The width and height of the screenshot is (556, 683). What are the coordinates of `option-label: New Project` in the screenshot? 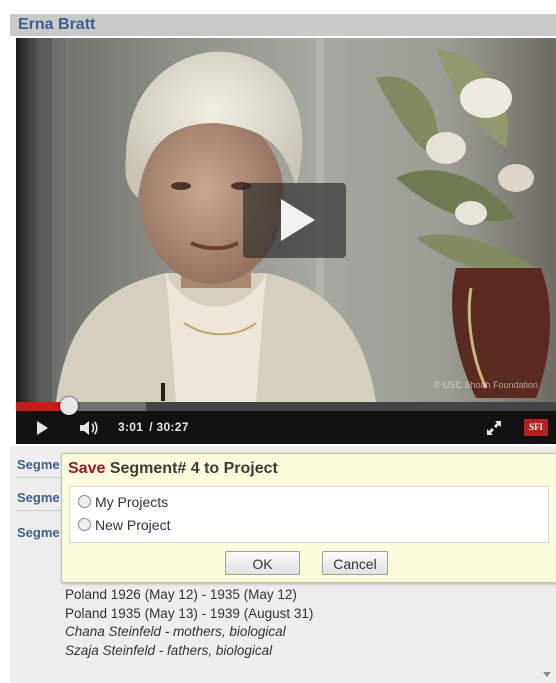 It's located at (133, 525).